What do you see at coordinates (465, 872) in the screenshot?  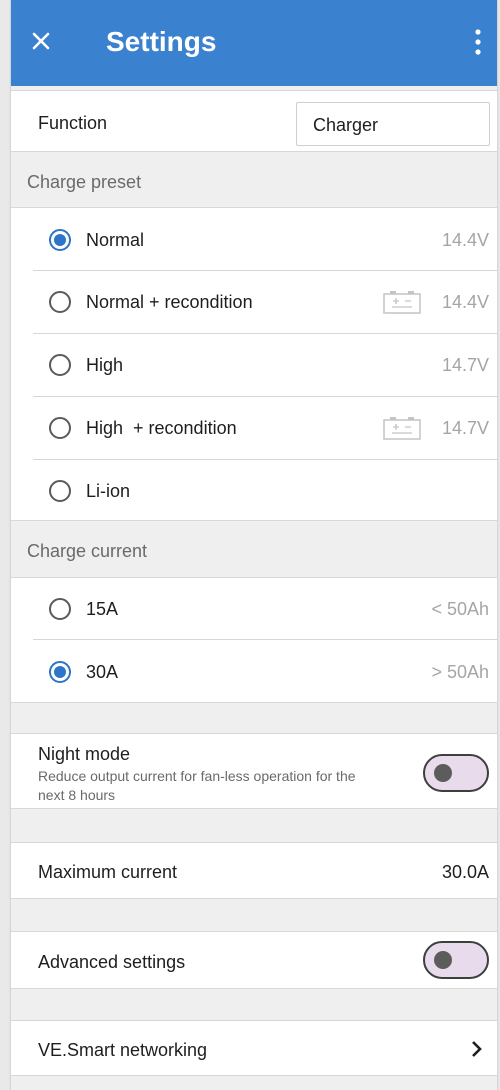 I see `maximum-current-value: 30.0A` at bounding box center [465, 872].